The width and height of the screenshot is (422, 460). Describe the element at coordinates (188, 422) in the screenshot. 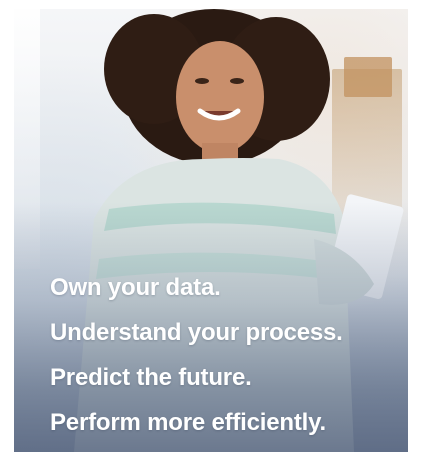

I see `headline-line-4: Perform more efficiently.` at that location.